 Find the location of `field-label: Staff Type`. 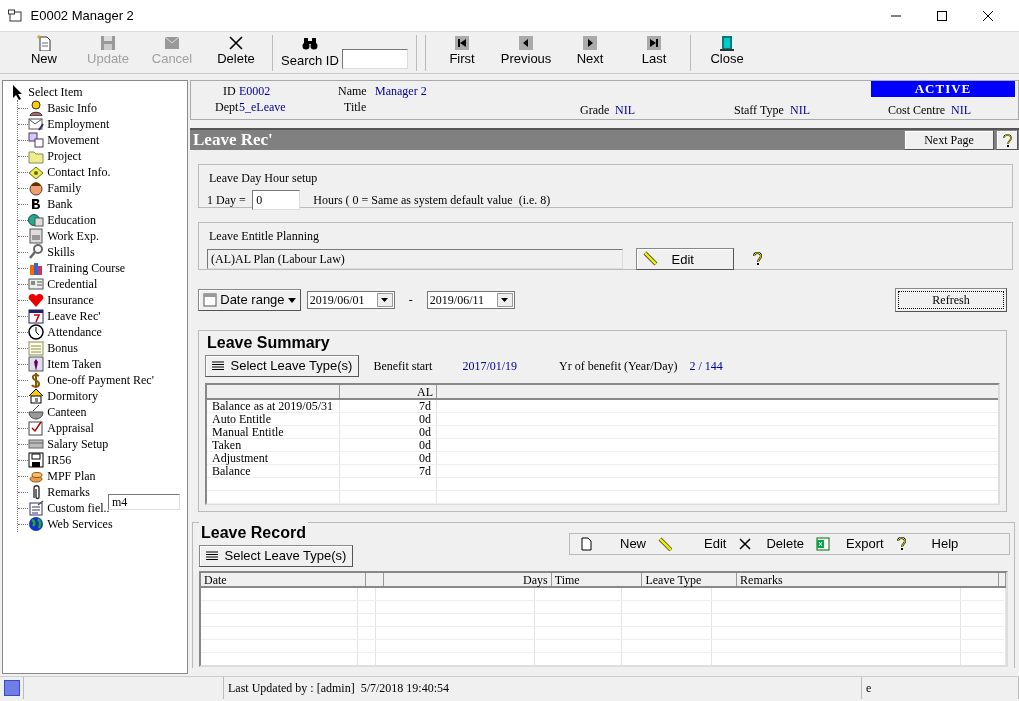

field-label: Staff Type is located at coordinates (759, 110).